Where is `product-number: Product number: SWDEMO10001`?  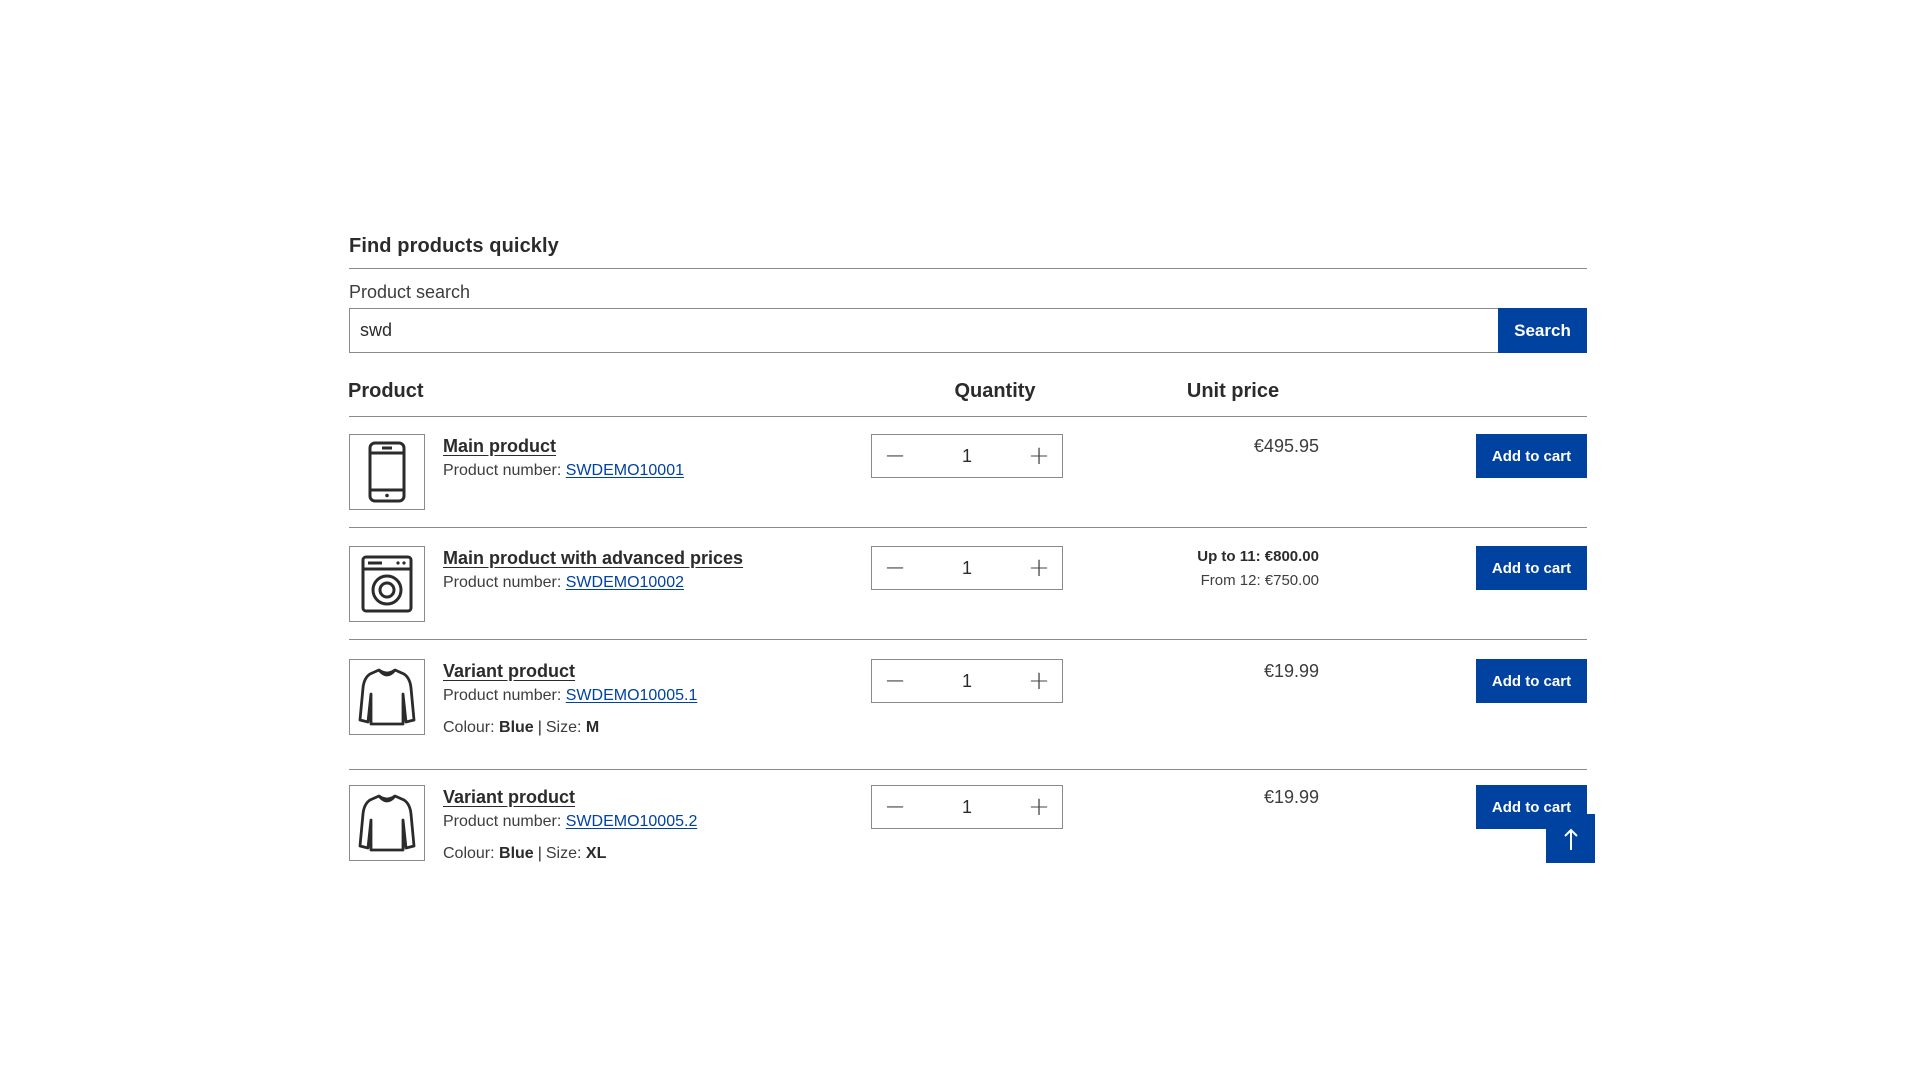
product-number: Product number: SWDEMO10001 is located at coordinates (563, 471).